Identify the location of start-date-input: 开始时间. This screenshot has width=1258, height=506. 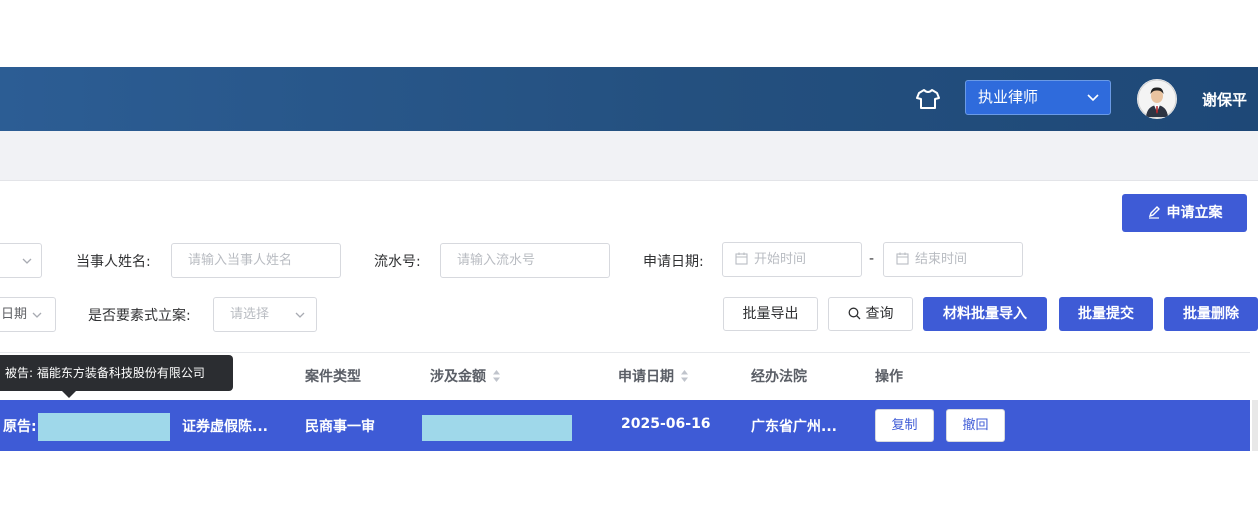
(792, 259).